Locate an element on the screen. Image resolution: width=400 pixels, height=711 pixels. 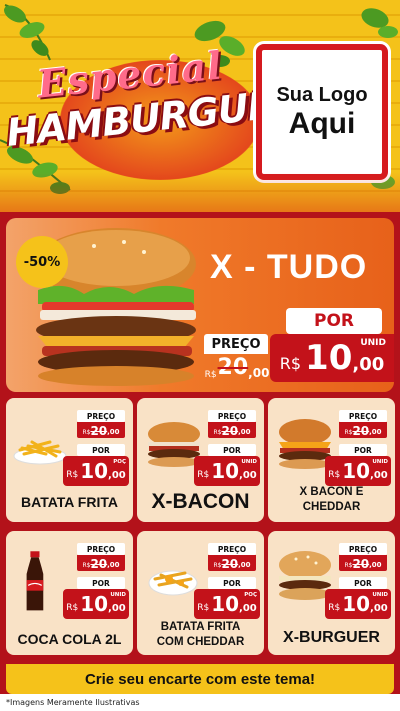
hero-preco-label: PREÇO is located at coordinates (236, 344).